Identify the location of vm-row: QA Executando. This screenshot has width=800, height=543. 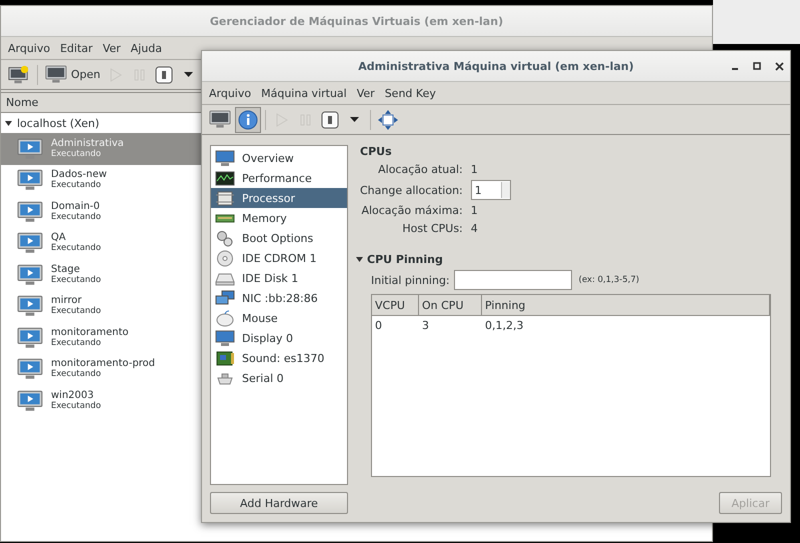
(101, 243).